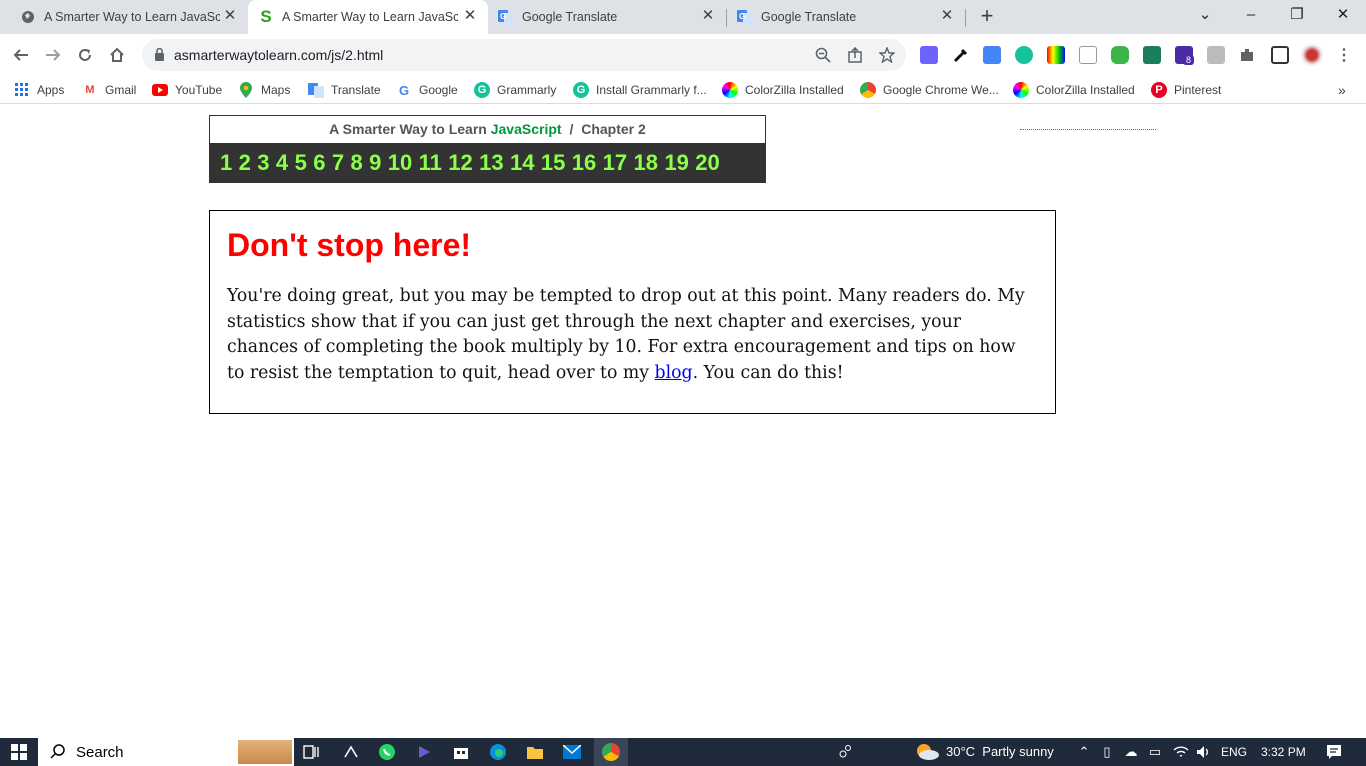 The width and height of the screenshot is (1366, 766). I want to click on tab-search-icon: ⌄, so click(1205, 15).